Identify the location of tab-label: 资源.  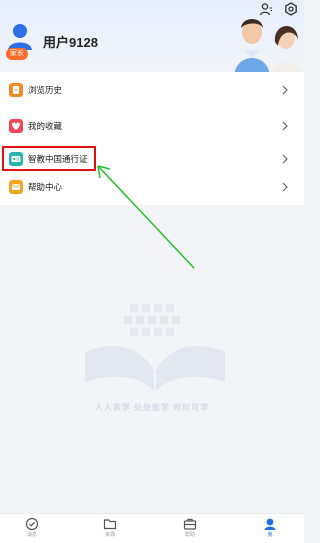
(109, 535).